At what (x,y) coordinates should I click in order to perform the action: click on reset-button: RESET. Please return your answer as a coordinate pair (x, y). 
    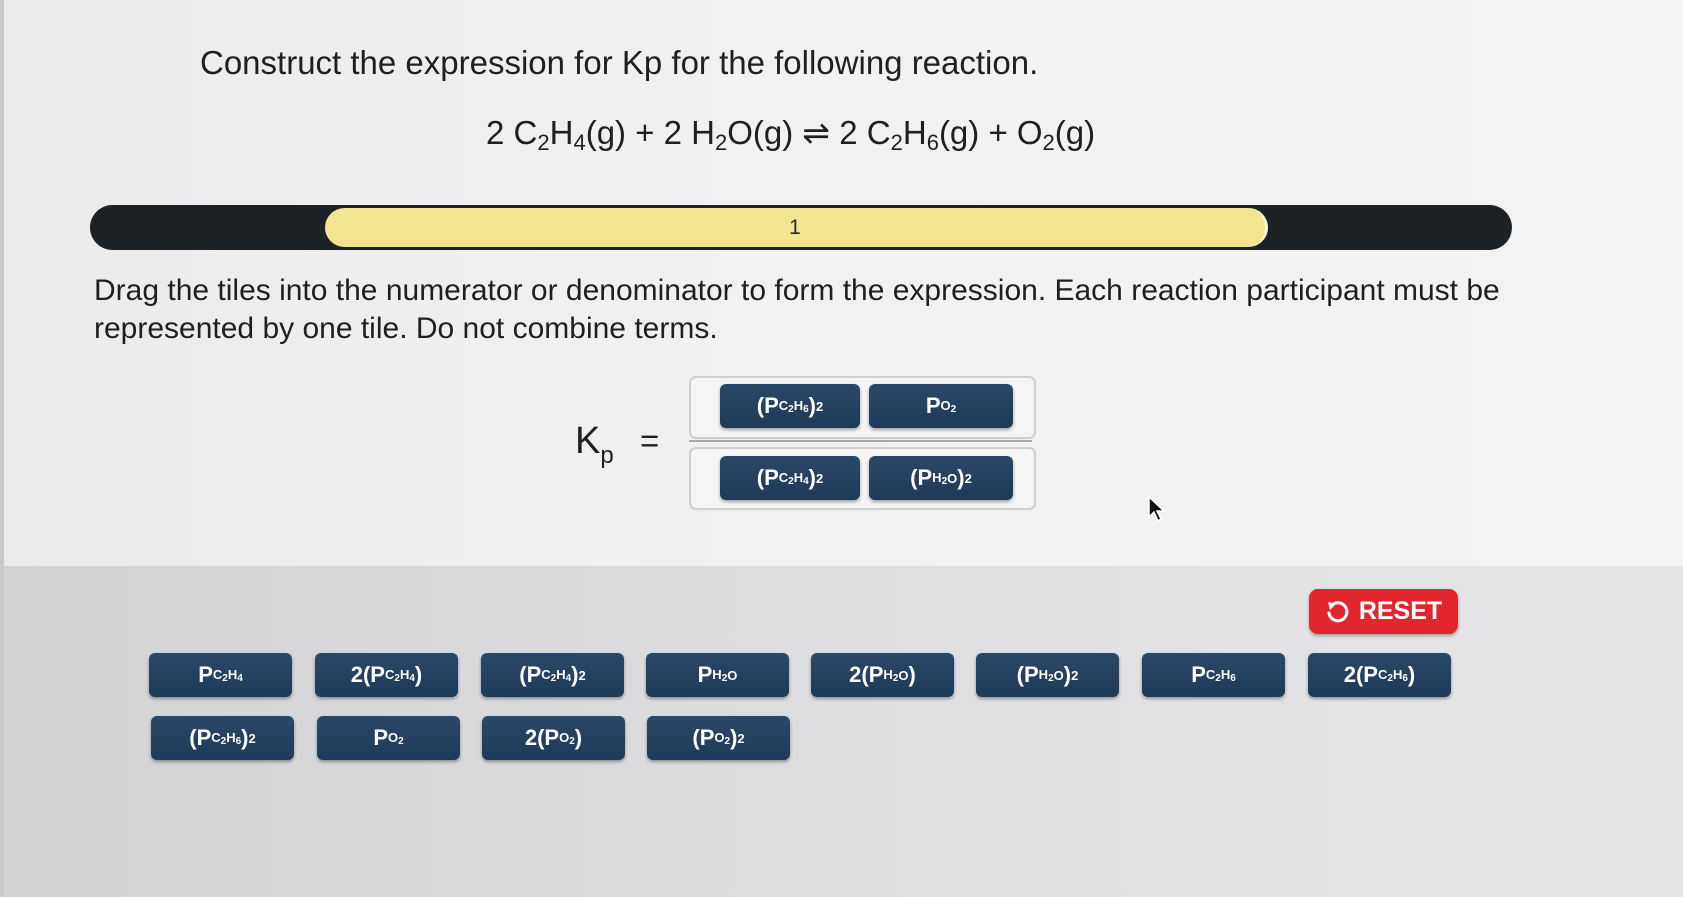
    Looking at the image, I should click on (1383, 611).